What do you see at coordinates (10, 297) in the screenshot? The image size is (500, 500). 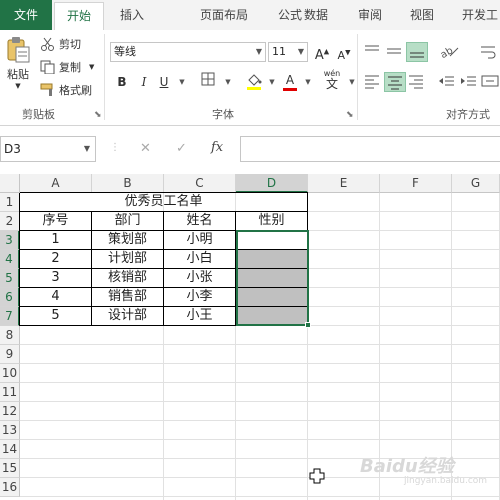 I see `row-header-6: 6` at bounding box center [10, 297].